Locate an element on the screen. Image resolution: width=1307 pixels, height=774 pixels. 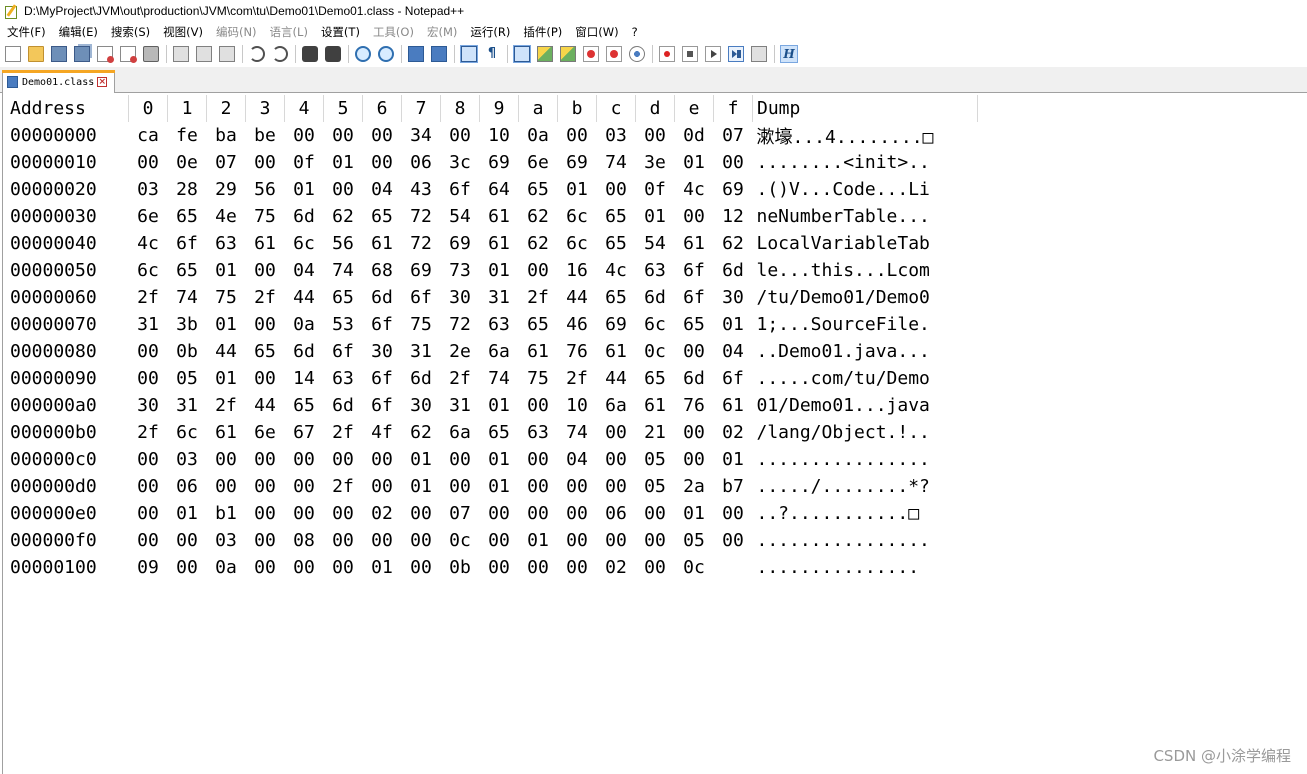
hex-byte-cell: 43 is located at coordinates (421, 189).